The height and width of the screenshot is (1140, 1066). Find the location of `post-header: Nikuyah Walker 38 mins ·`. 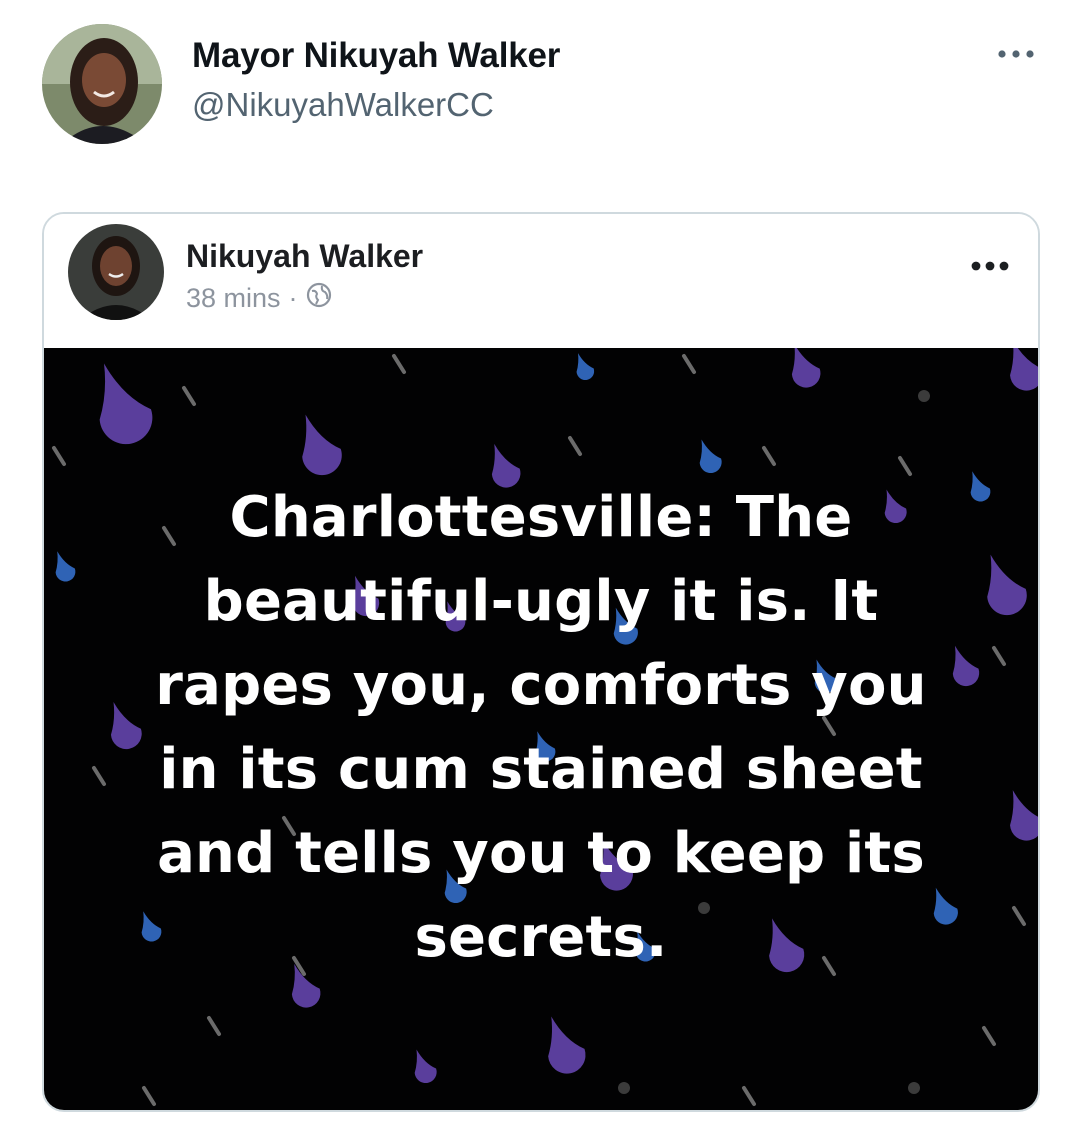

post-header: Nikuyah Walker 38 mins · is located at coordinates (541, 281).